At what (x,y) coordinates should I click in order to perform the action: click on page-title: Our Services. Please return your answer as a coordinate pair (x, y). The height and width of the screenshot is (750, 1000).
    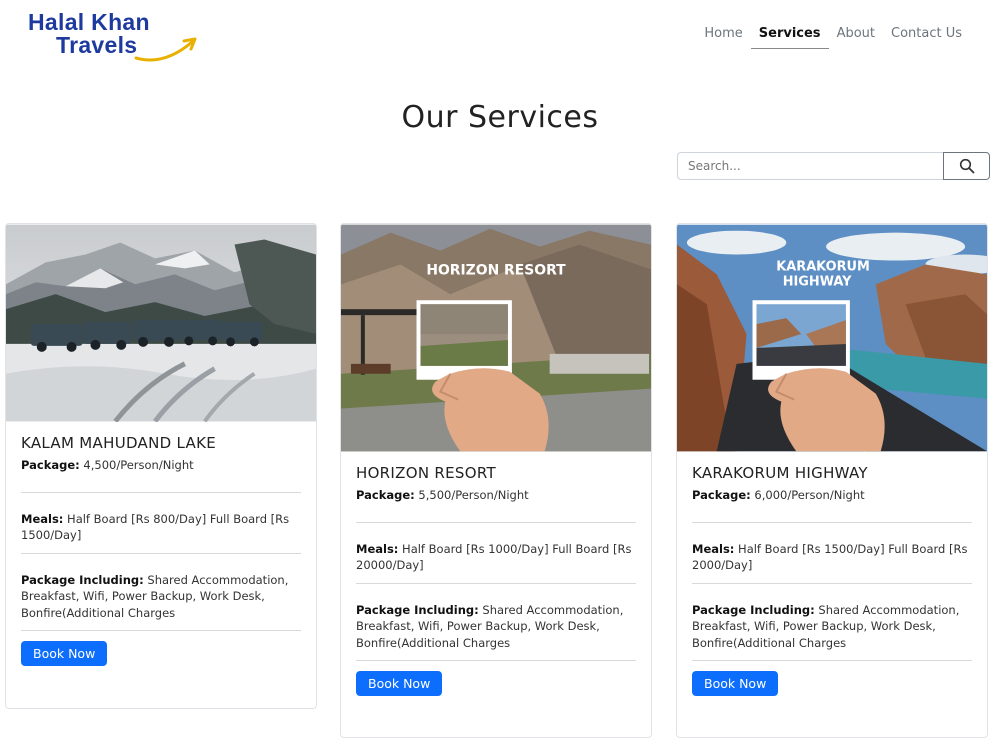
    Looking at the image, I should click on (500, 117).